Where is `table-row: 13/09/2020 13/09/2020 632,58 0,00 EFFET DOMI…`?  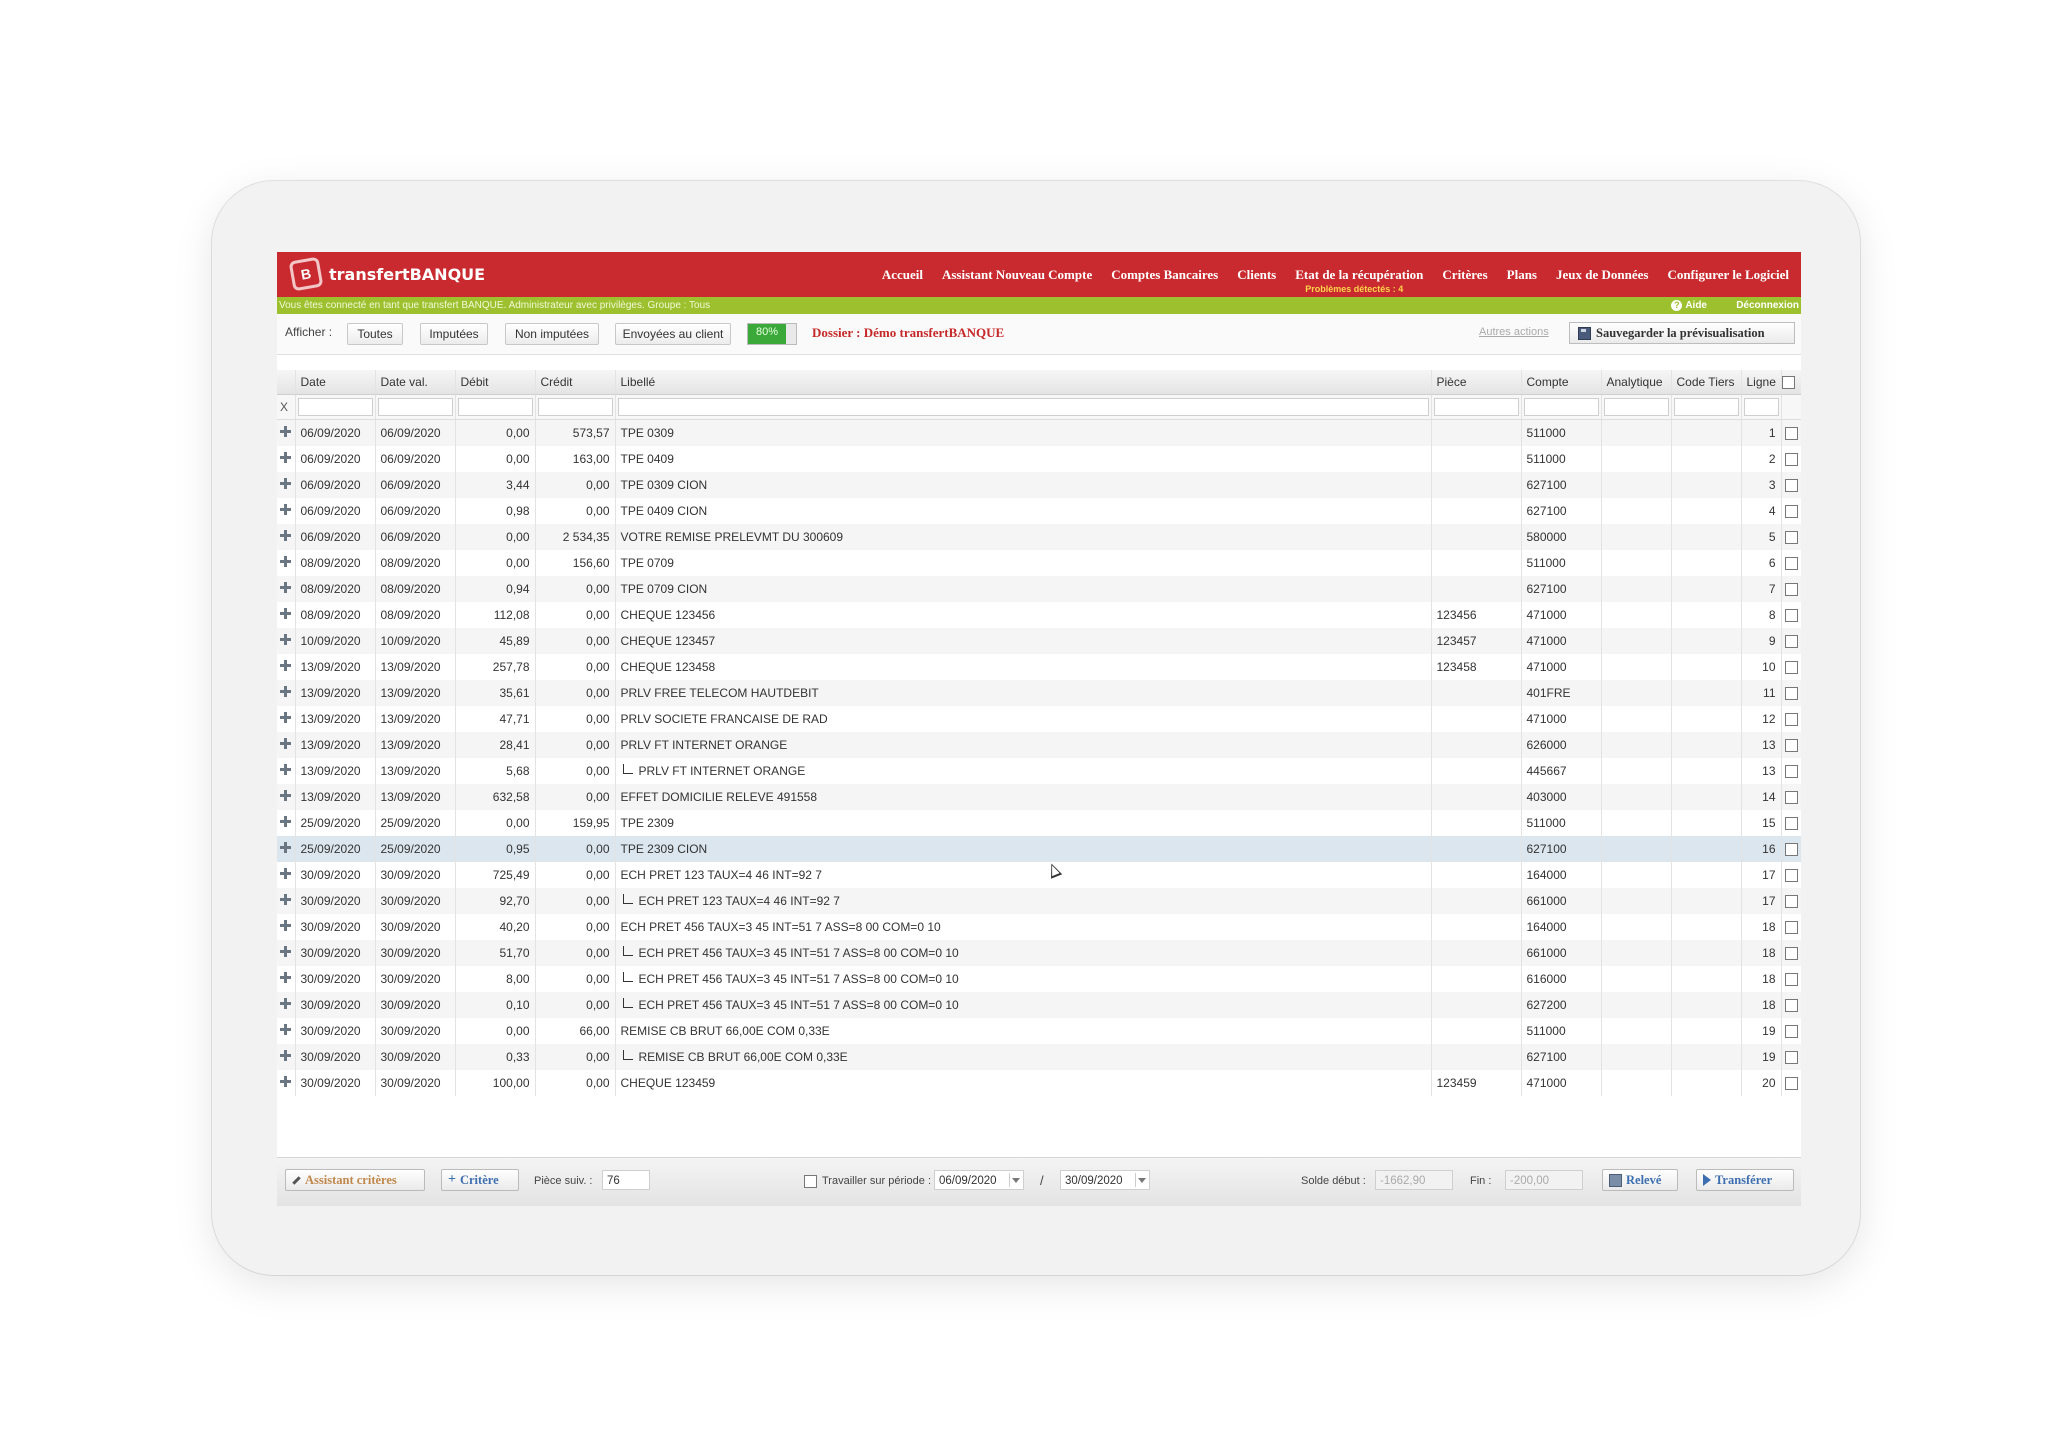
table-row: 13/09/2020 13/09/2020 632,58 0,00 EFFET DOMI… is located at coordinates (1039, 797).